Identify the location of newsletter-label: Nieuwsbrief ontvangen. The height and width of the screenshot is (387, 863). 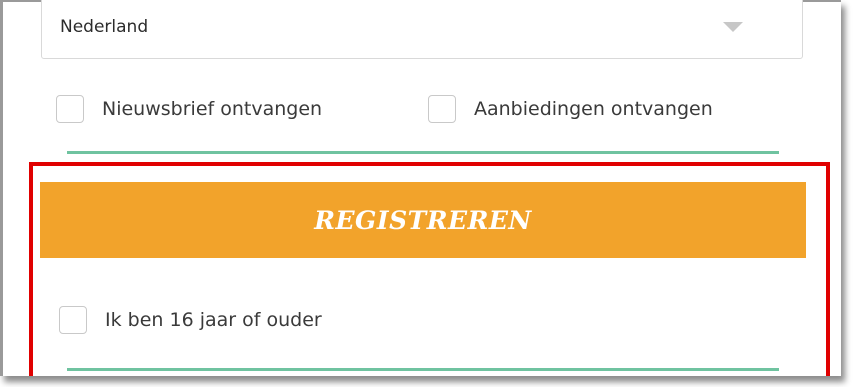
(212, 109).